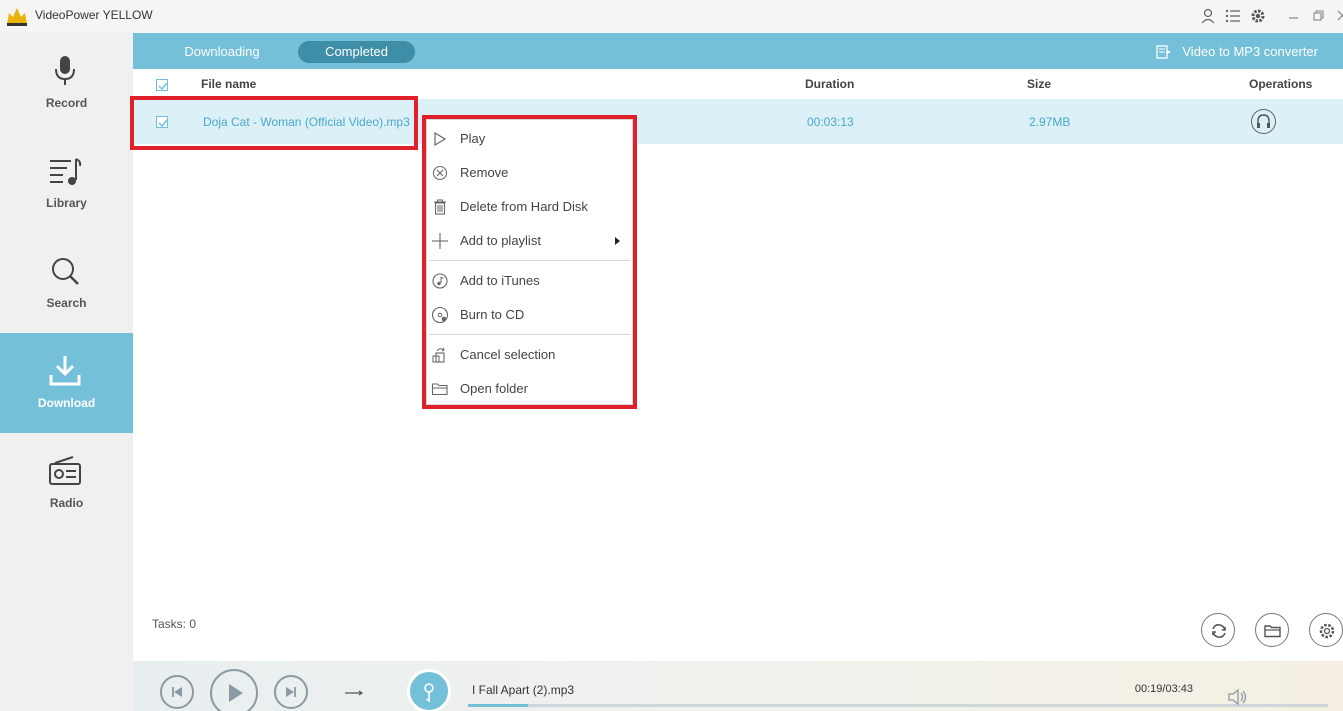 This screenshot has height=711, width=1343. I want to click on listen-button, so click(1263, 121).